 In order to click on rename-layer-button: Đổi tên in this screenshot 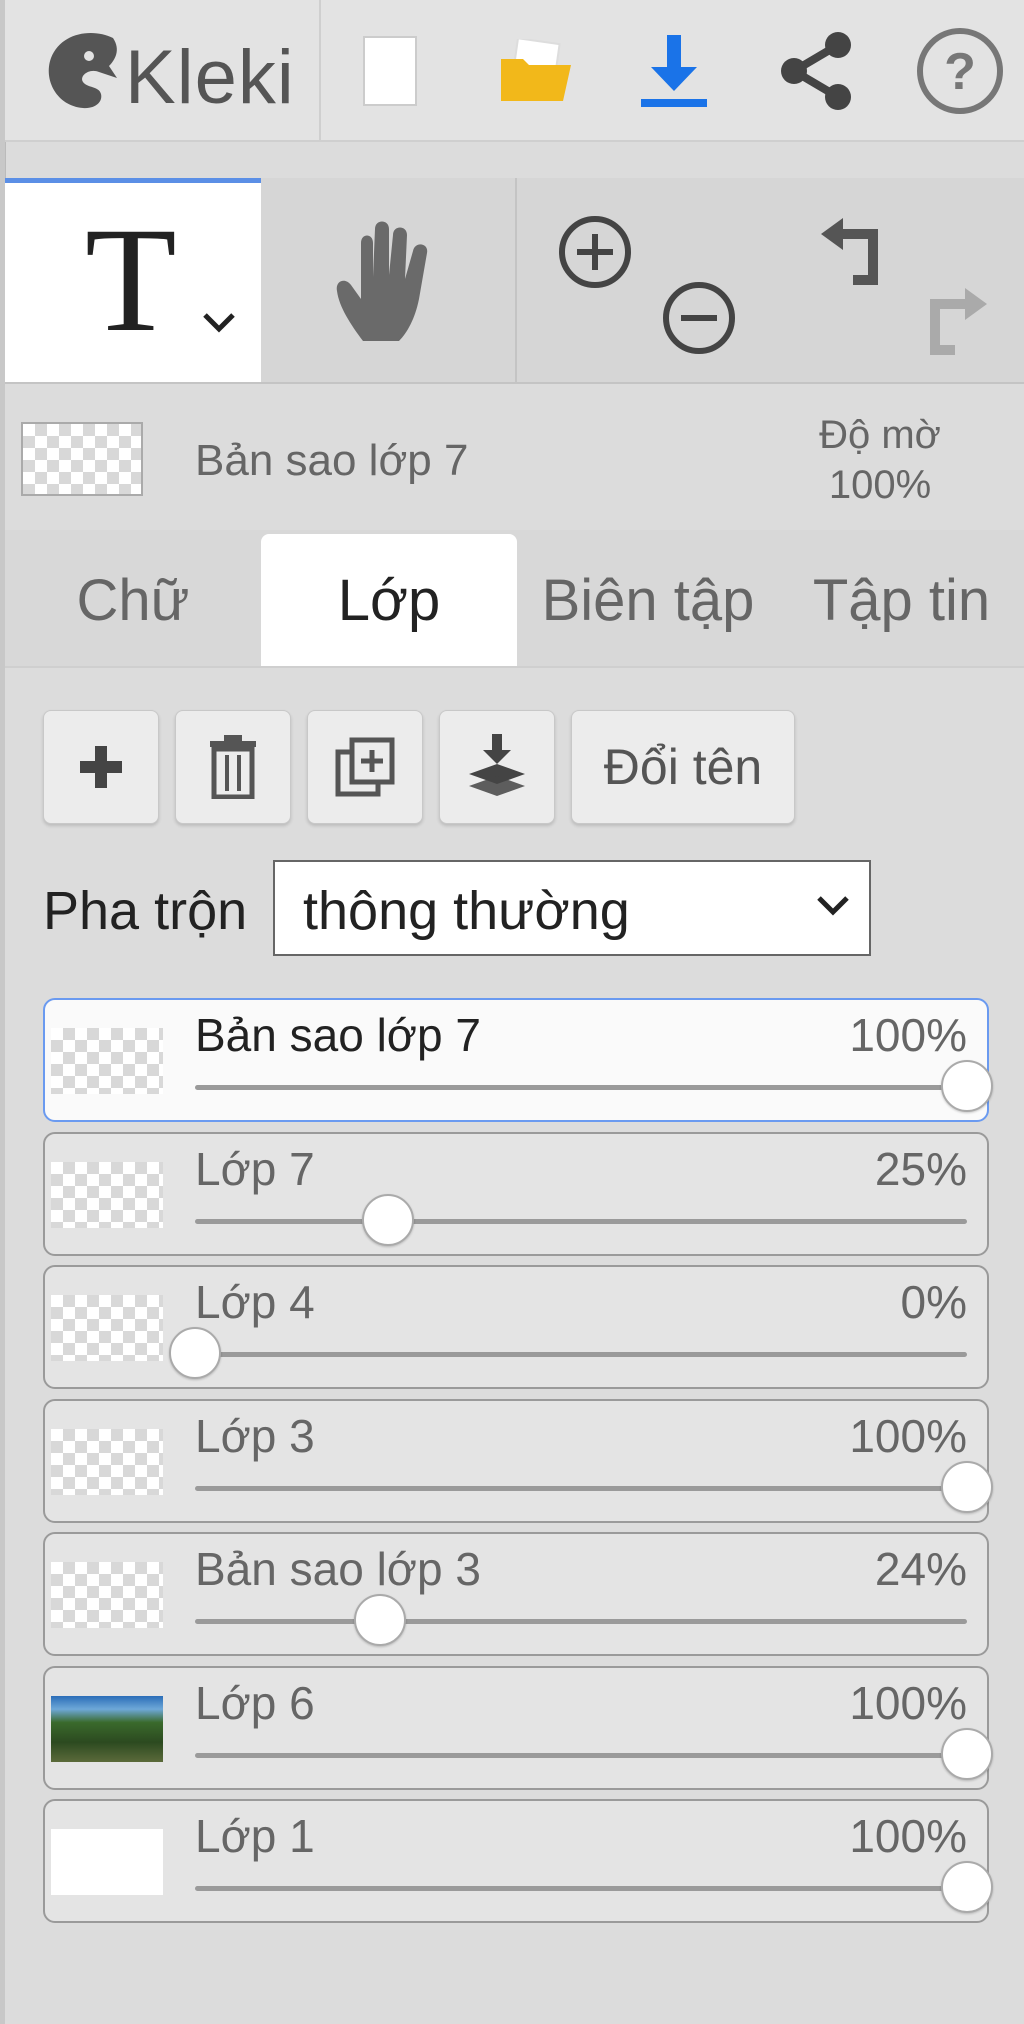, I will do `click(683, 767)`.